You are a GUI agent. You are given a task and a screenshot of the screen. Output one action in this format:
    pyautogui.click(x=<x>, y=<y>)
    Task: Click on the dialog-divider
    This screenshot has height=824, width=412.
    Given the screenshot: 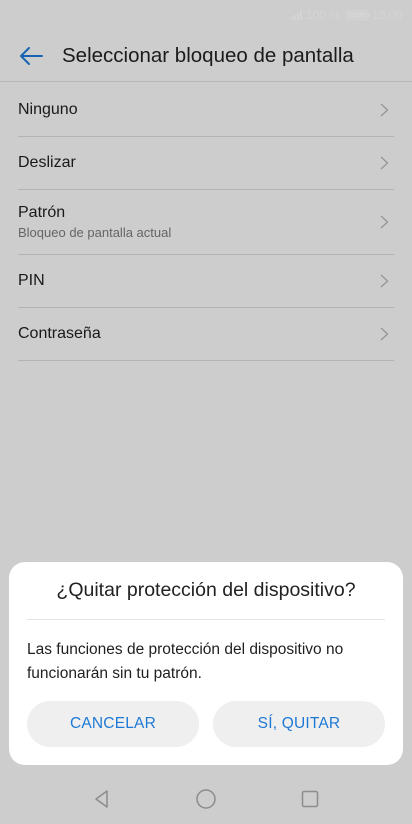 What is the action you would take?
    pyautogui.click(x=206, y=619)
    